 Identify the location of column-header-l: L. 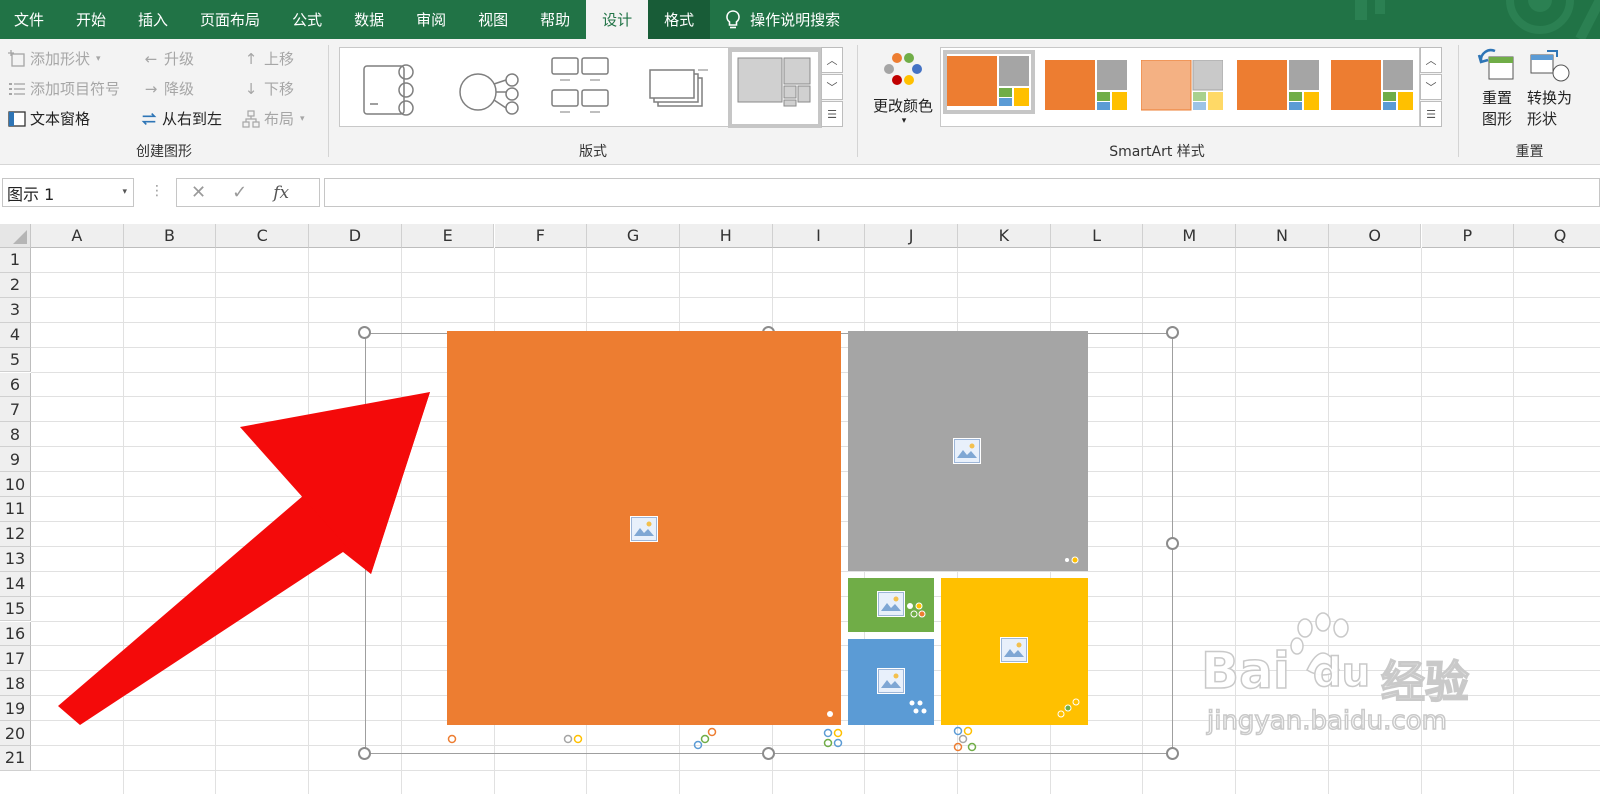
(1097, 236).